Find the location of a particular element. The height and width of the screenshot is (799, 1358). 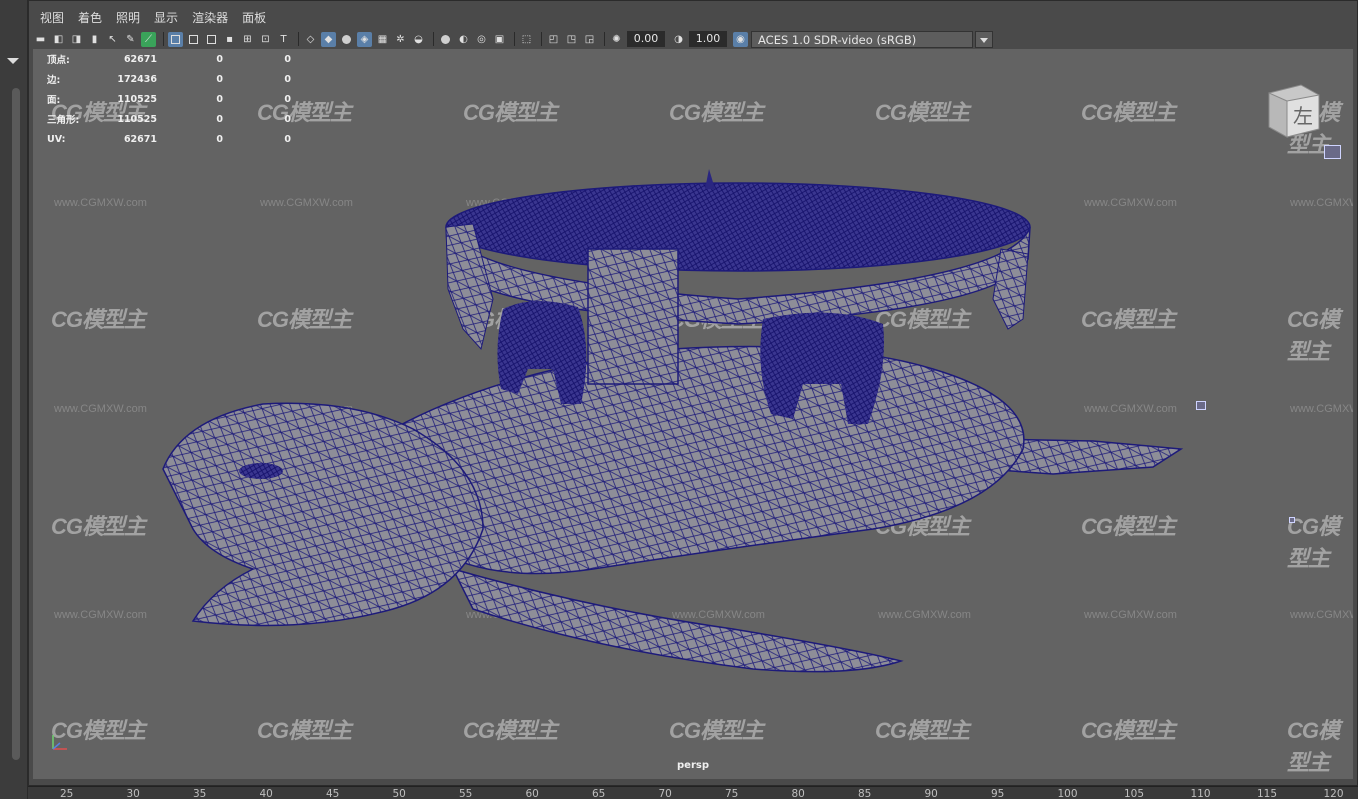

time-tick-label: 60 is located at coordinates (532, 793).